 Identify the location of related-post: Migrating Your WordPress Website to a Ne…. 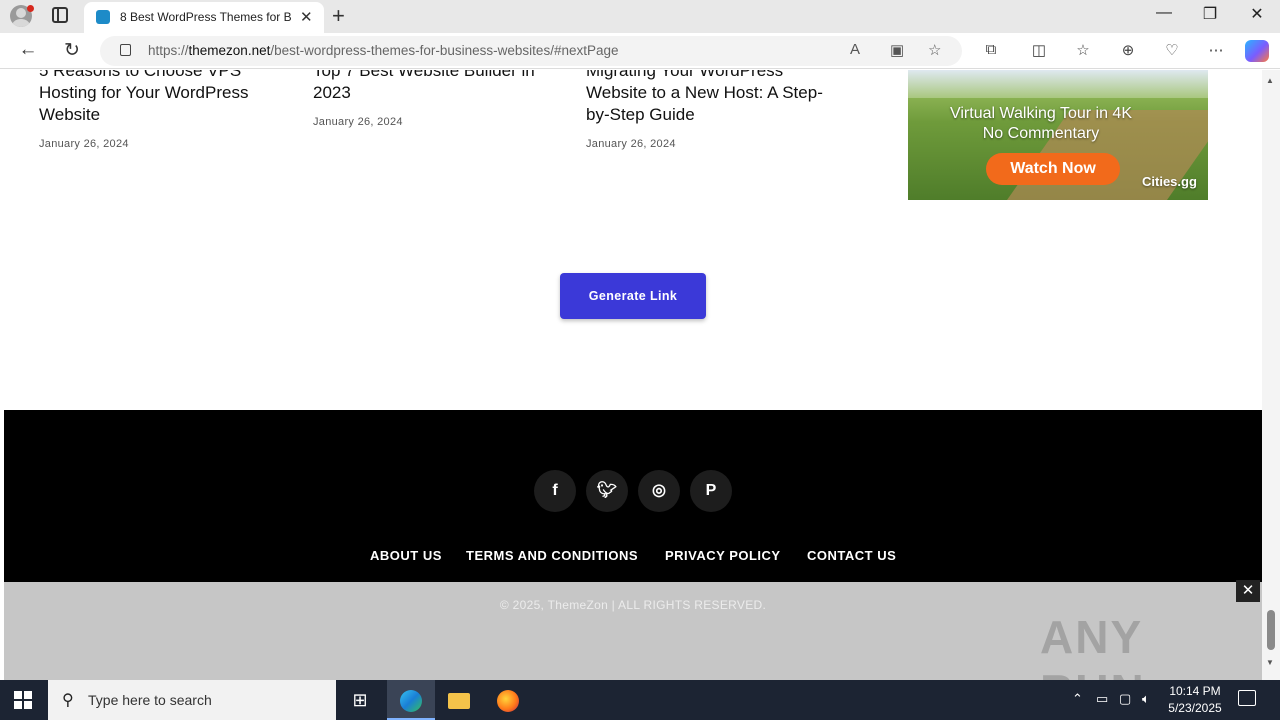
(716, 110).